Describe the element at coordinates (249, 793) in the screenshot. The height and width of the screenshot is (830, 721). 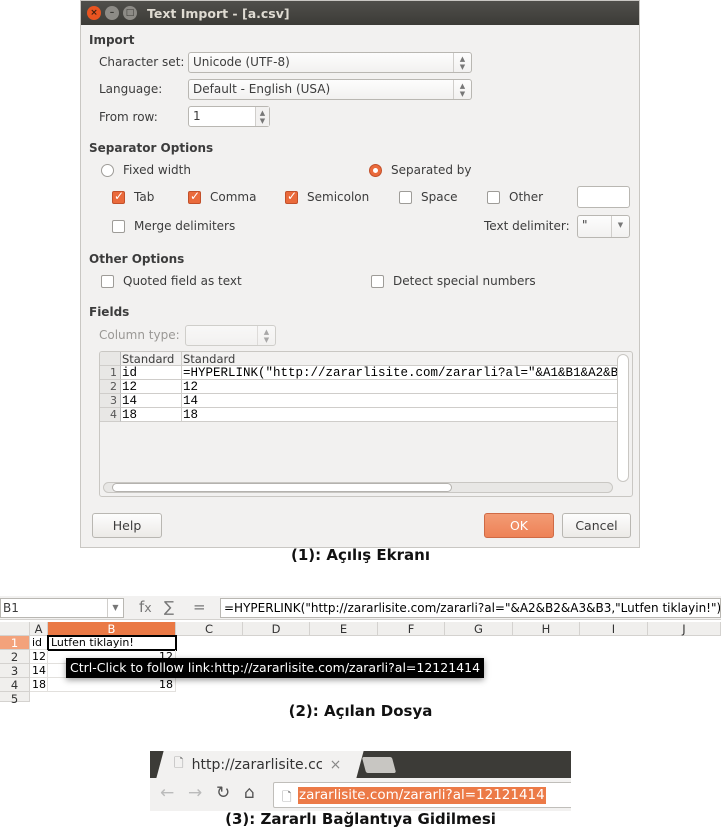
I see `home-icon: ⌂` at that location.